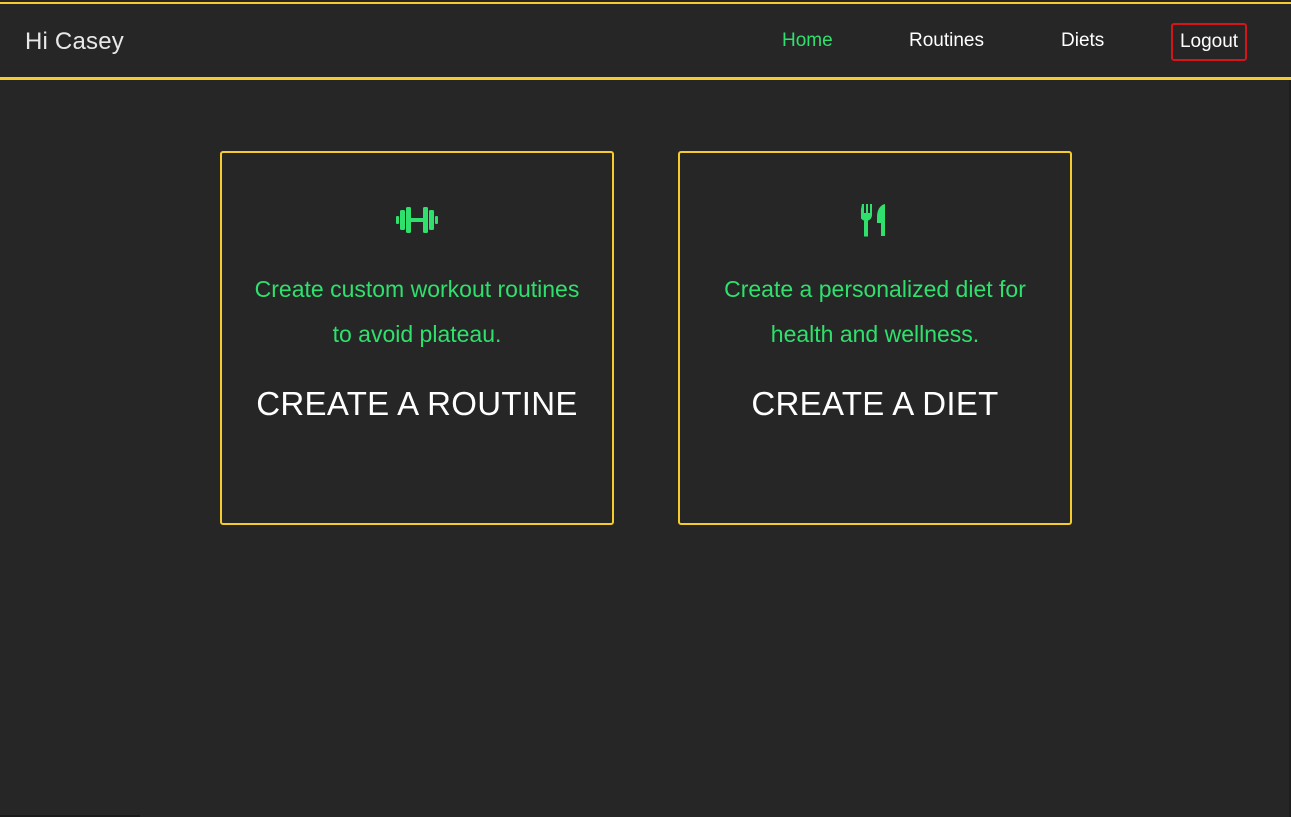  I want to click on create-routine-title: CREATE A ROUTINE, so click(417, 404).